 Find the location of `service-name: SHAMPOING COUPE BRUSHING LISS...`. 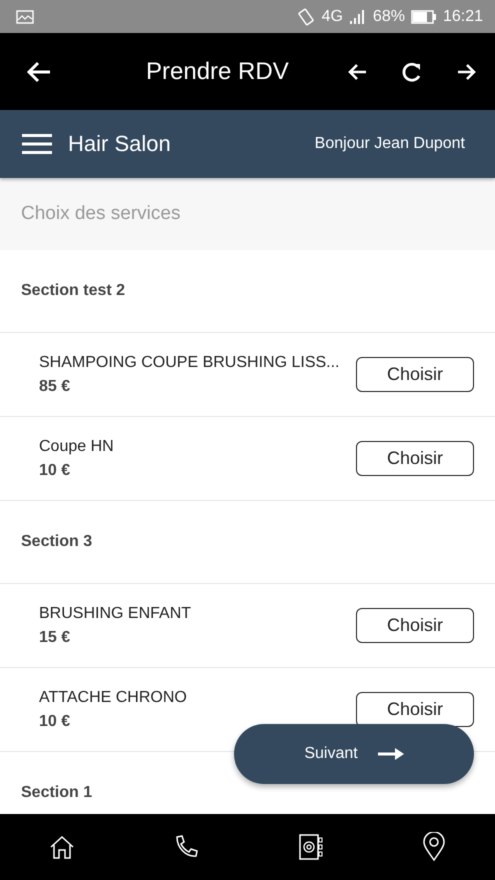

service-name: SHAMPOING COUPE BRUSHING LISS... is located at coordinates (189, 363).